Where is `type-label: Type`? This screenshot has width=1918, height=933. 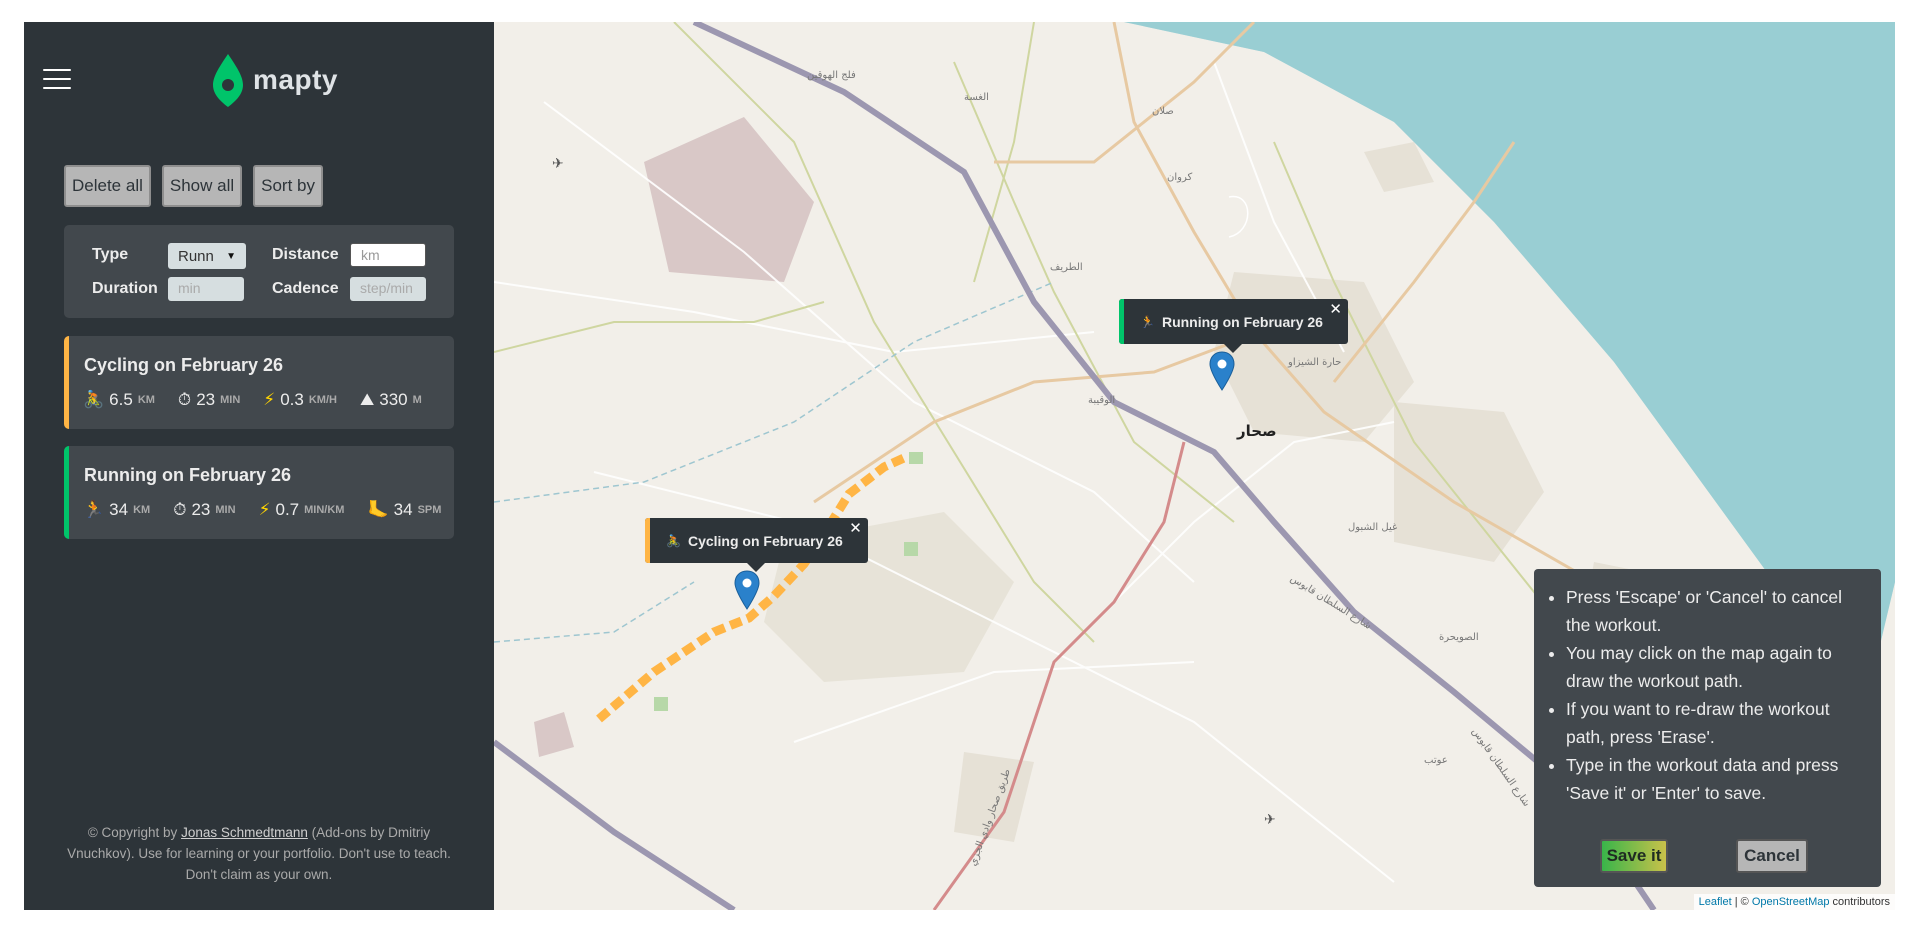 type-label: Type is located at coordinates (110, 254).